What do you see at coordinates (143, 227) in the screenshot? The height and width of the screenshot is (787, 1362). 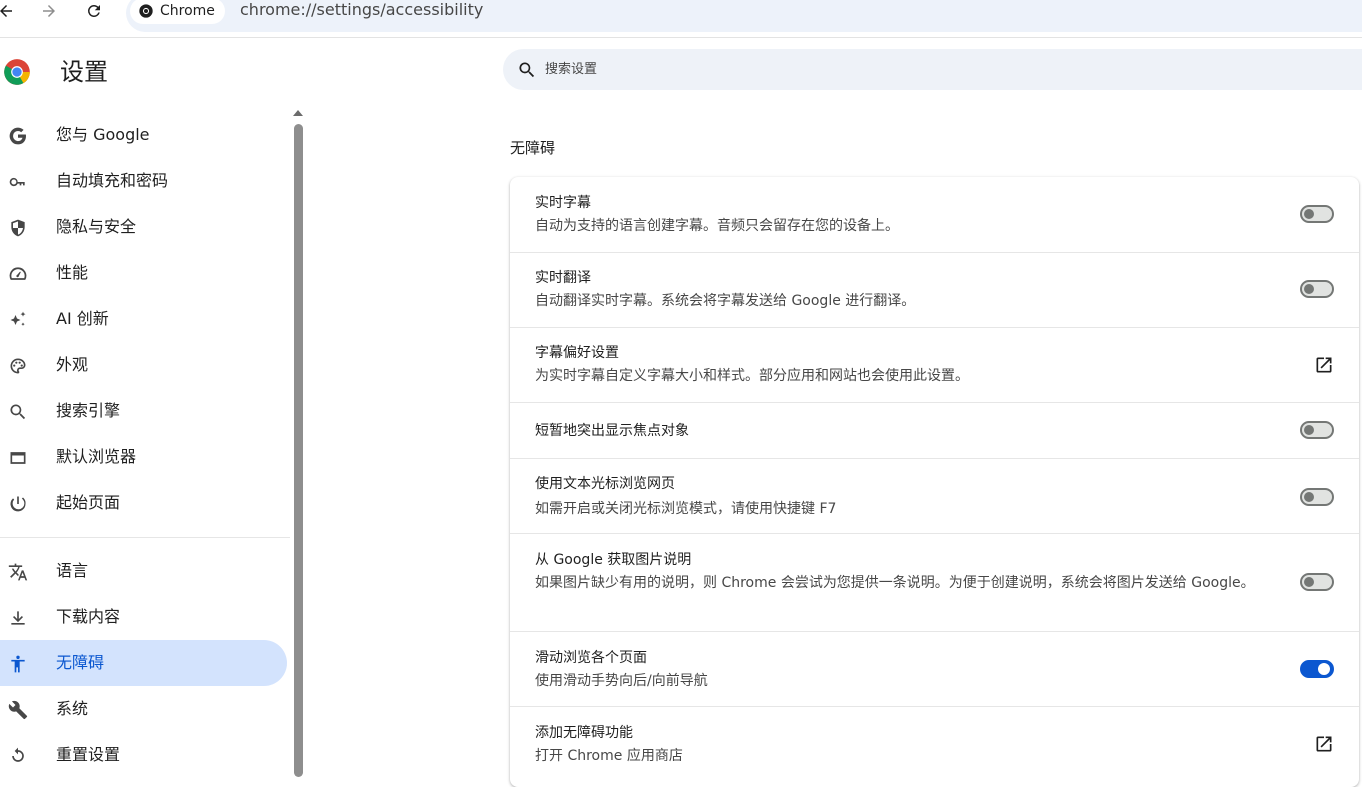 I see `sidebar-item-privacy: 隐私与安全` at bounding box center [143, 227].